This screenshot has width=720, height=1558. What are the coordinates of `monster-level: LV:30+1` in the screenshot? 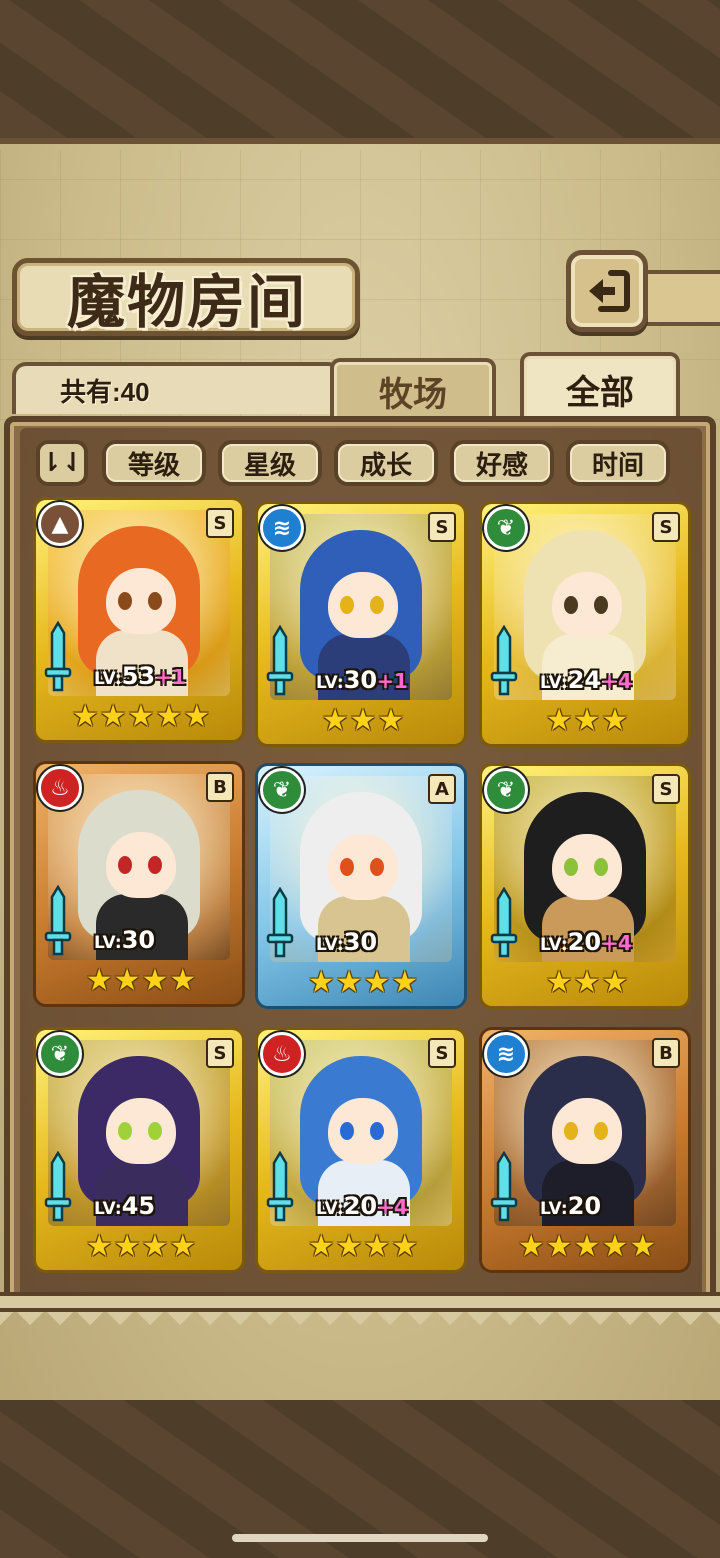 It's located at (362, 681).